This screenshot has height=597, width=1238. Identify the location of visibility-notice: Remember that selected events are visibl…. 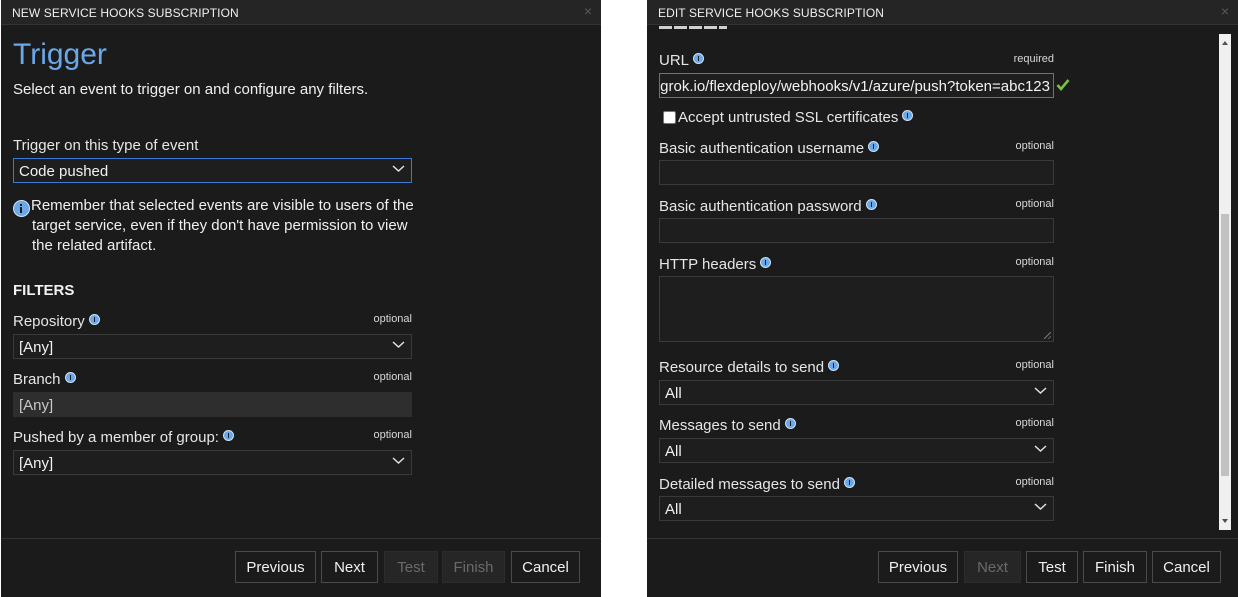
(222, 225).